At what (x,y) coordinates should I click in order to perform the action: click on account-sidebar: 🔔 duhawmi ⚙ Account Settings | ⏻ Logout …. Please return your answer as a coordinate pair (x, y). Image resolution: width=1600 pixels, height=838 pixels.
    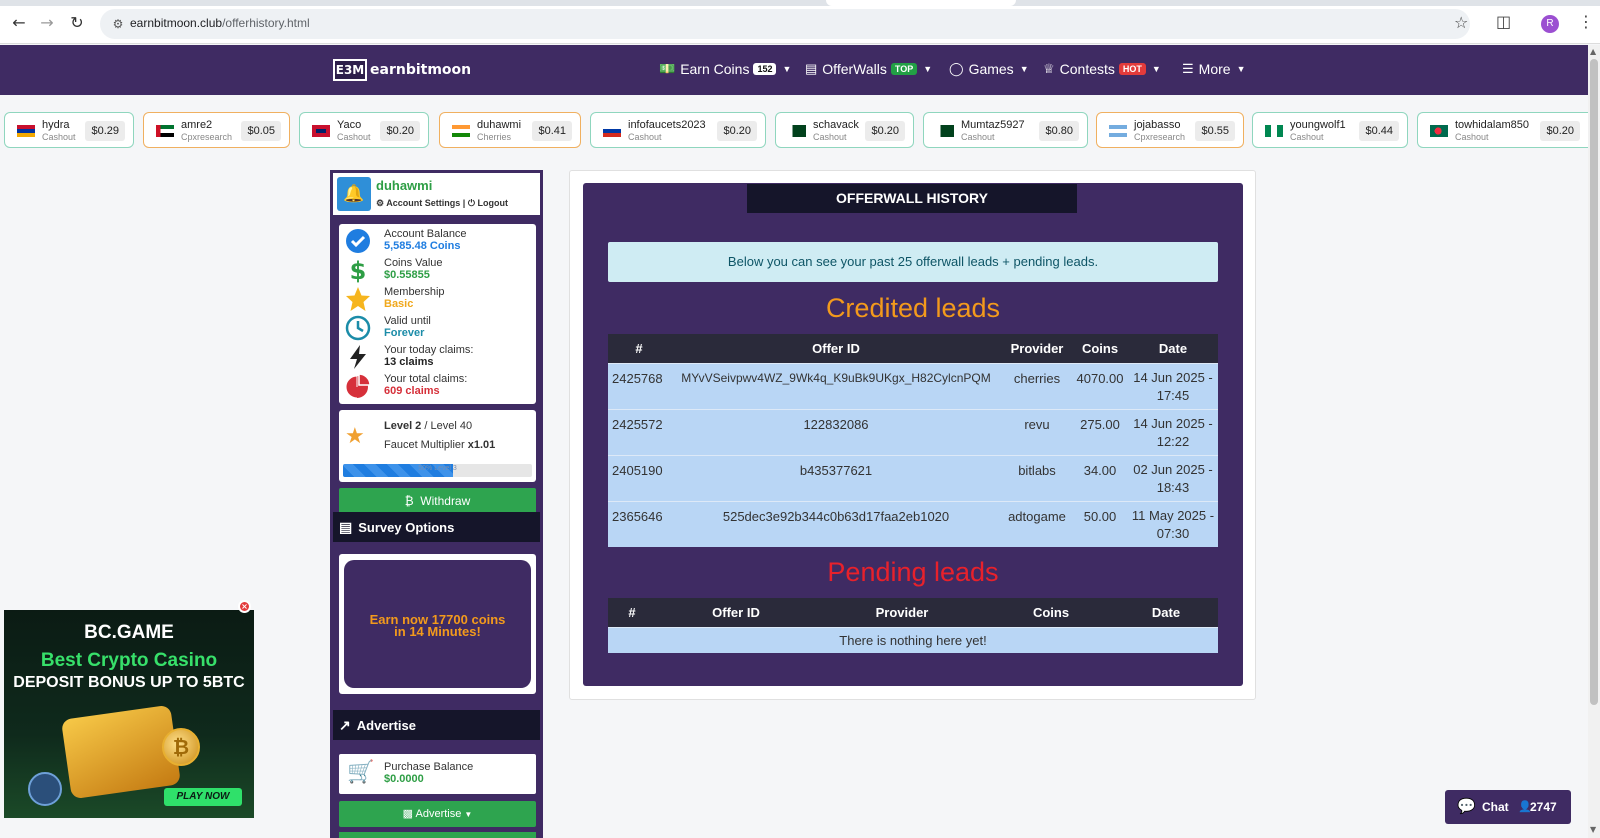
    Looking at the image, I should click on (436, 504).